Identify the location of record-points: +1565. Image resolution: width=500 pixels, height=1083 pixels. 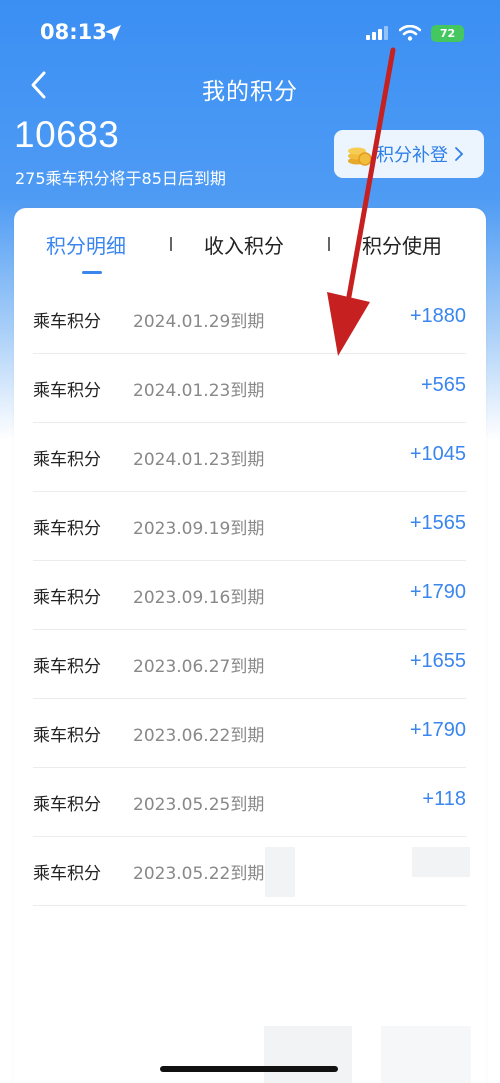
(437, 523).